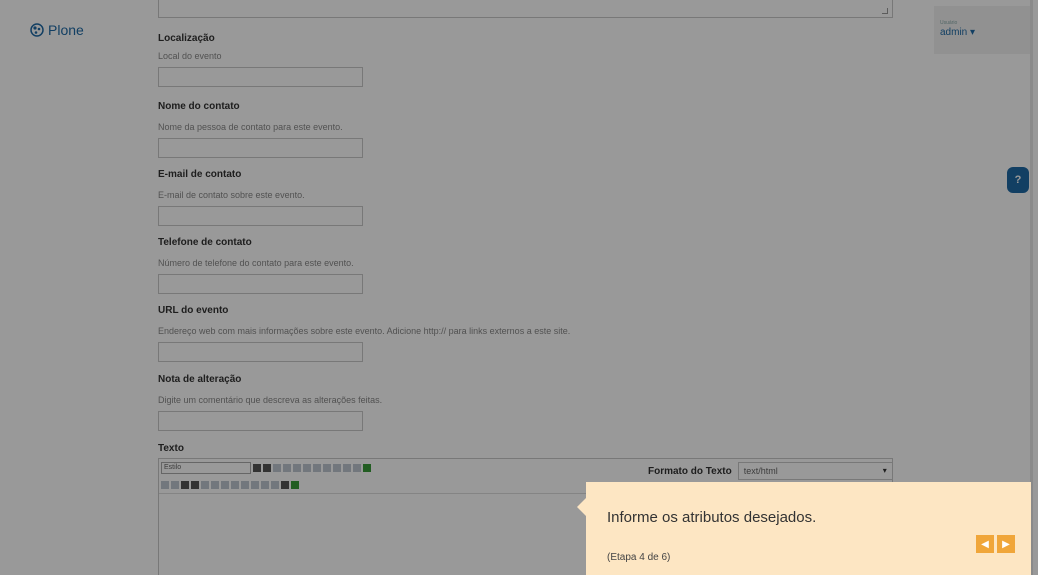 This screenshot has height=575, width=1038. What do you see at coordinates (1006, 544) in the screenshot?
I see `tour-next-button: ▶` at bounding box center [1006, 544].